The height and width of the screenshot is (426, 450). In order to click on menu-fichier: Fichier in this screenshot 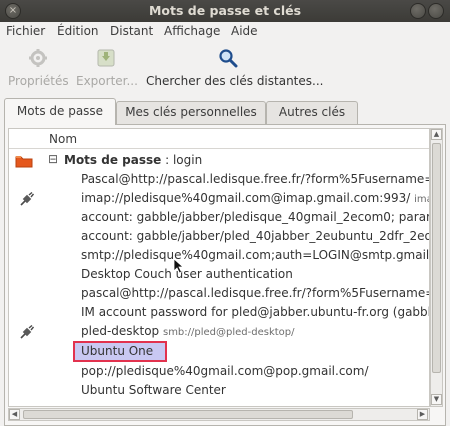, I will do `click(25, 31)`.